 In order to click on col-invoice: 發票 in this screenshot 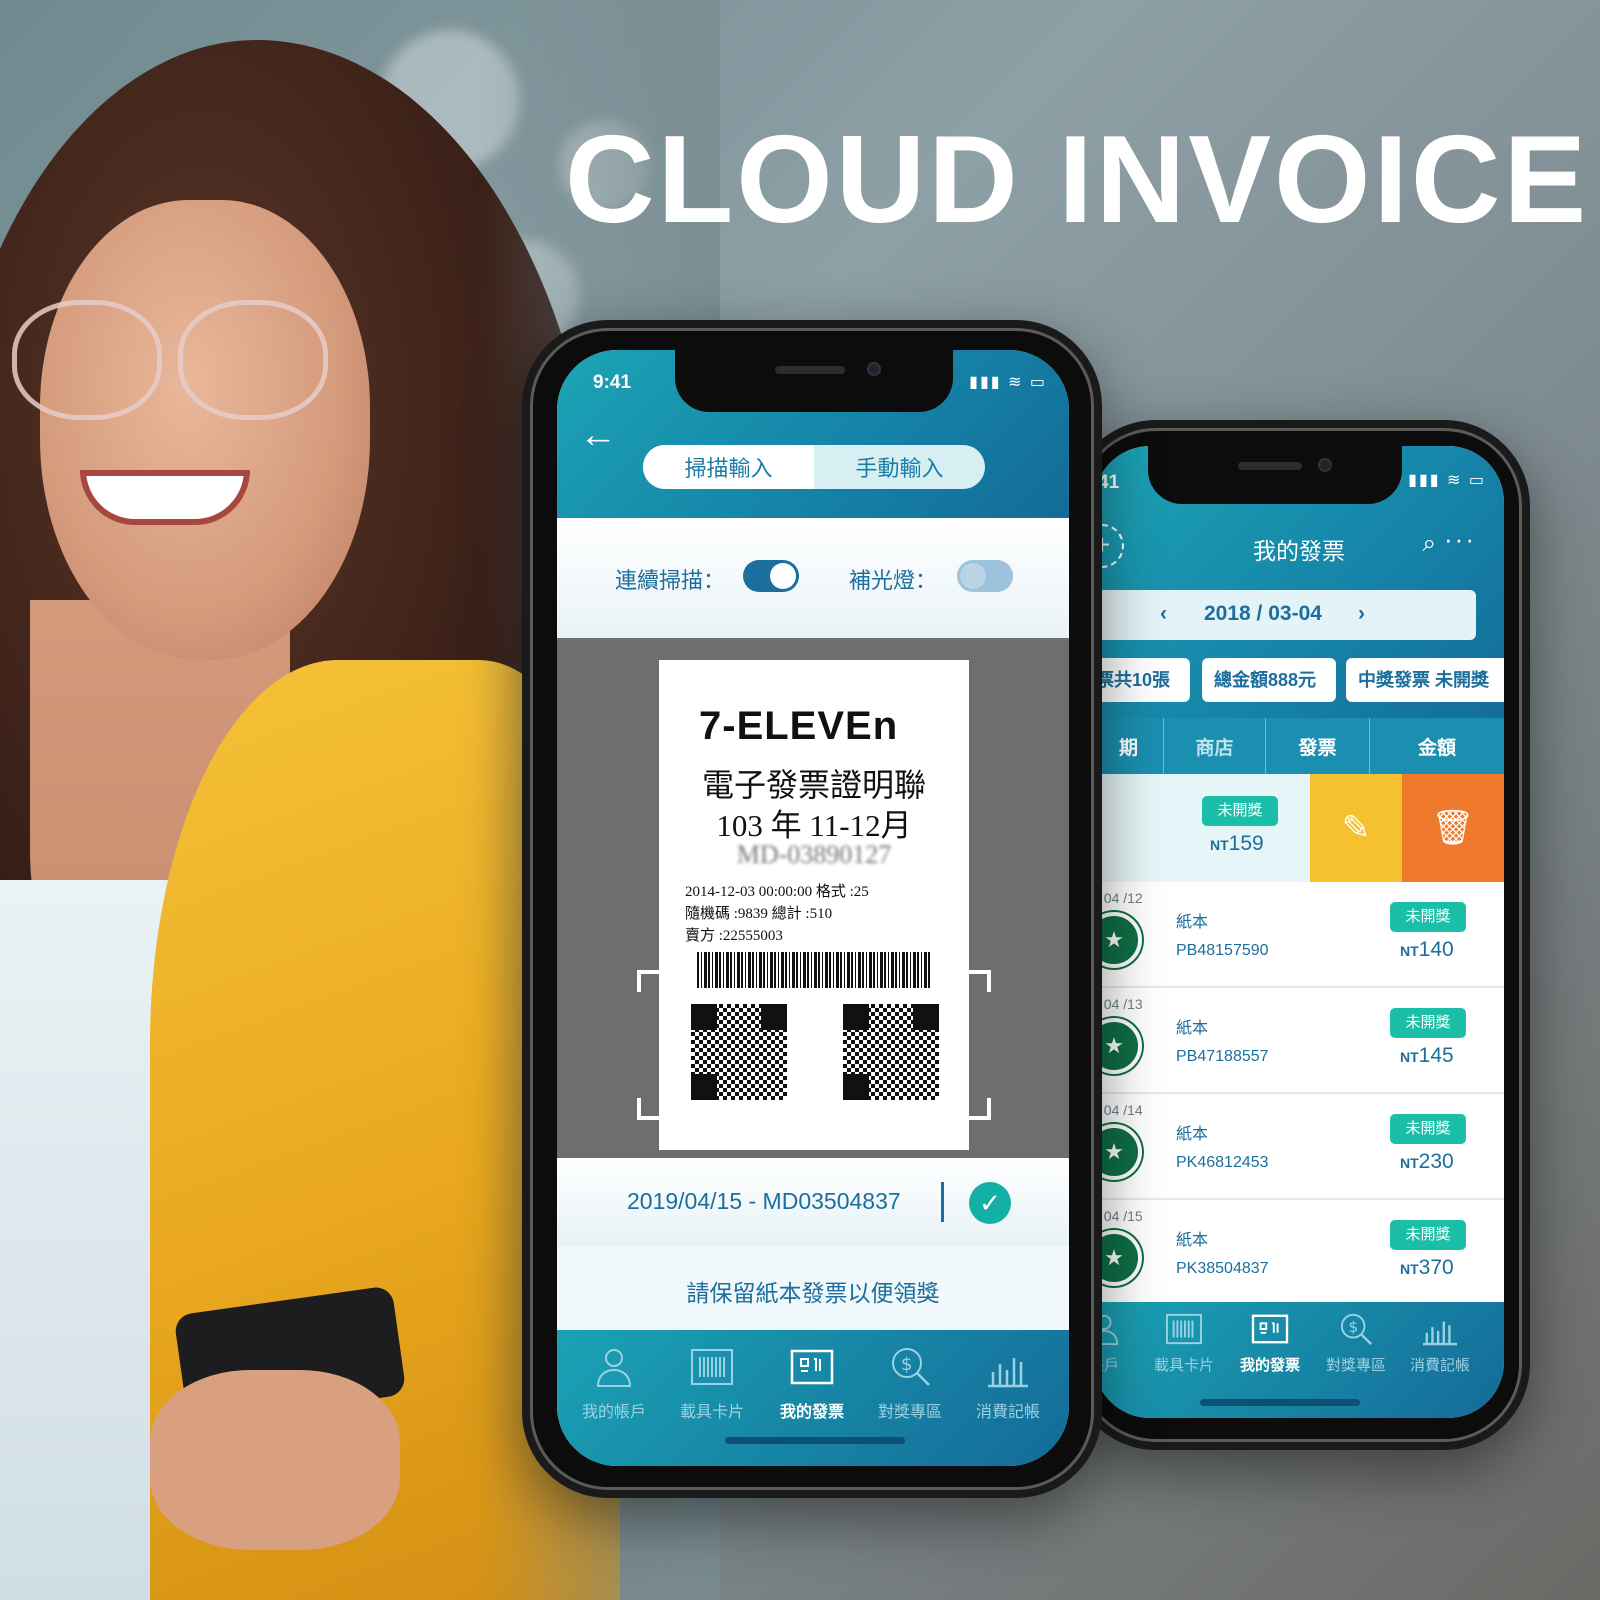, I will do `click(1318, 746)`.